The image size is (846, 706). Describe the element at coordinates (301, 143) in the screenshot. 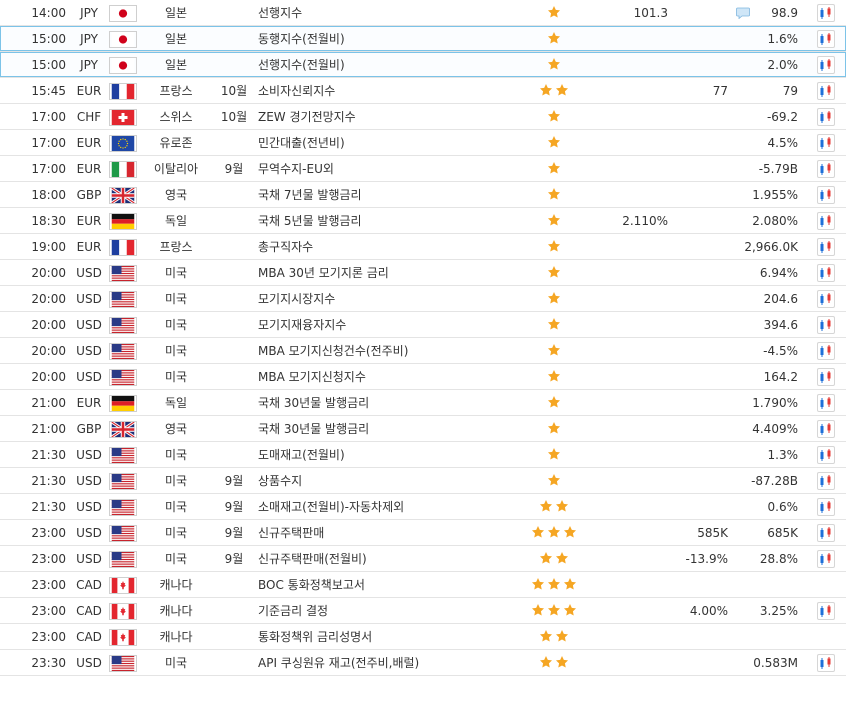

I see `event-name: 민간대출(전년비)` at that location.